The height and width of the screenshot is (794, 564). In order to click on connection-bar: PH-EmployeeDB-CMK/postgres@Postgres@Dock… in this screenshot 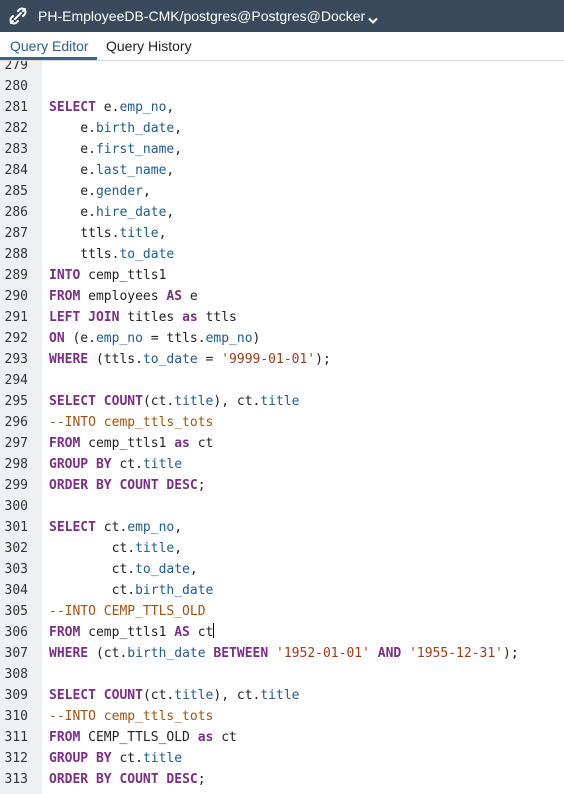, I will do `click(282, 16)`.